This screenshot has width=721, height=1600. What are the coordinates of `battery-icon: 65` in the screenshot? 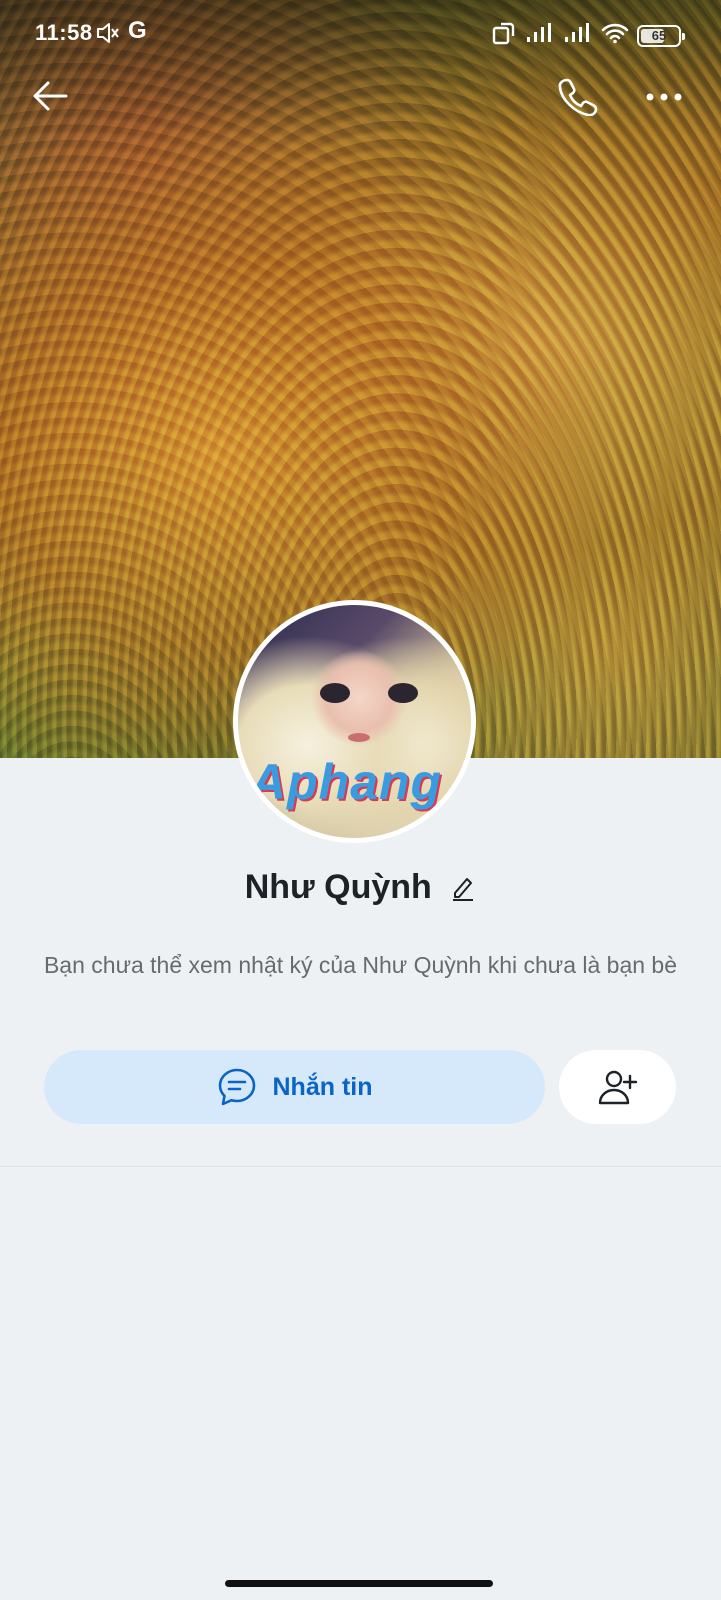 It's located at (661, 35).